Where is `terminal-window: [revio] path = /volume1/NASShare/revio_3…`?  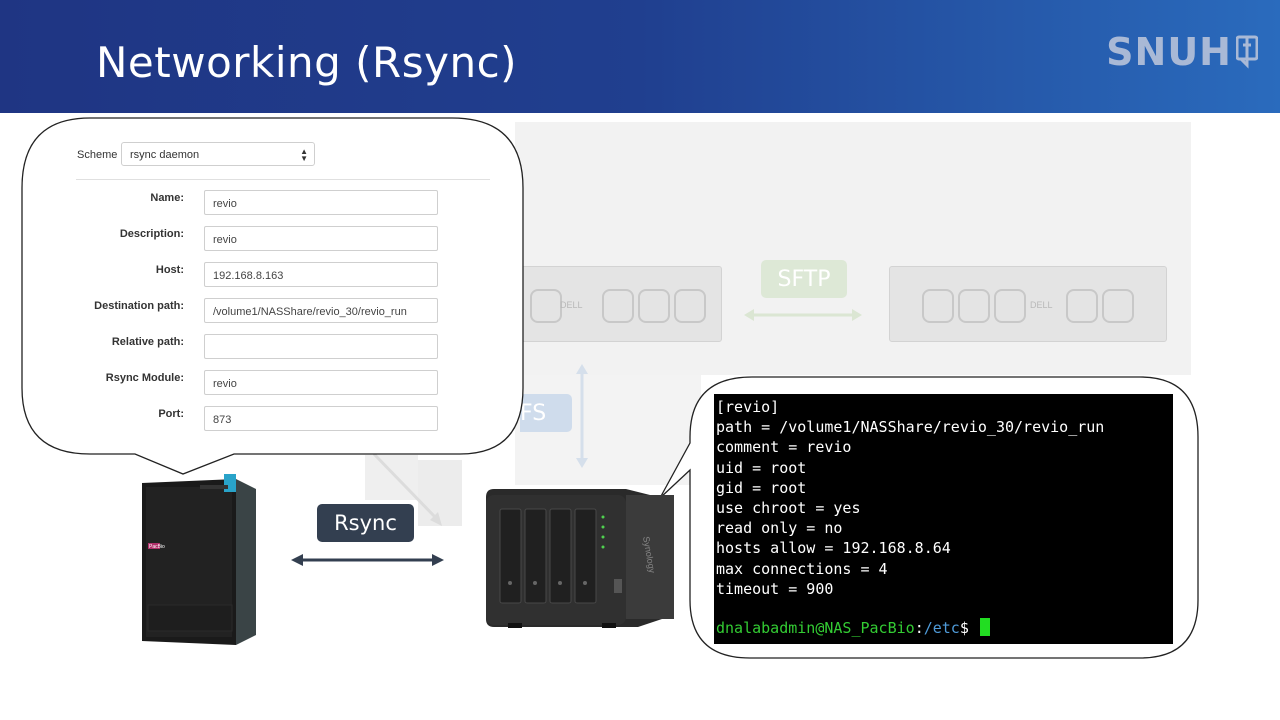 terminal-window: [revio] path = /volume1/NASShare/revio_3… is located at coordinates (943, 519).